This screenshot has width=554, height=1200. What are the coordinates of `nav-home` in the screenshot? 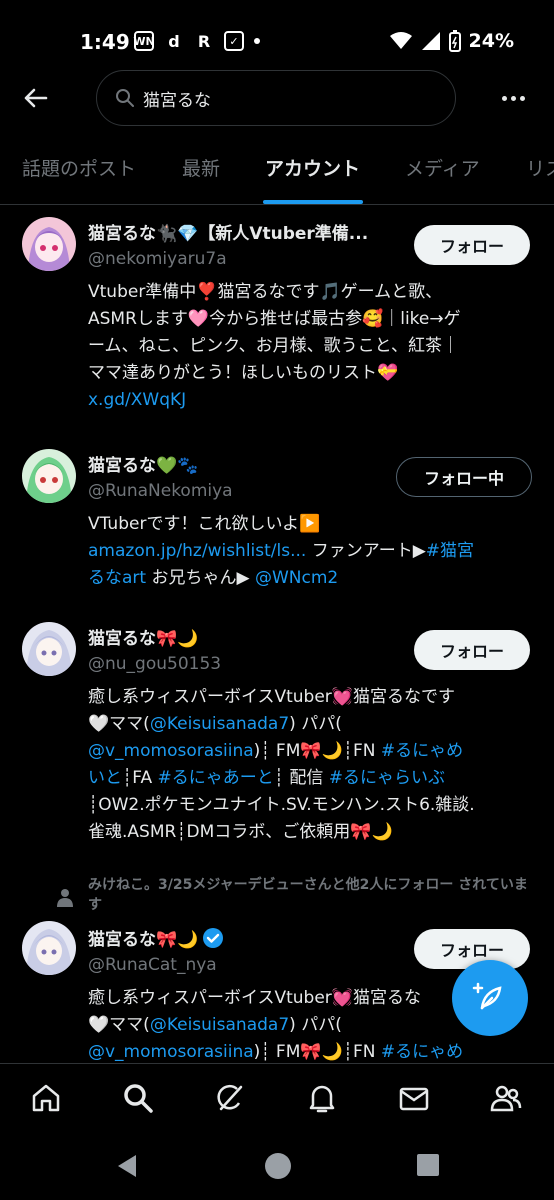 It's located at (46, 1098).